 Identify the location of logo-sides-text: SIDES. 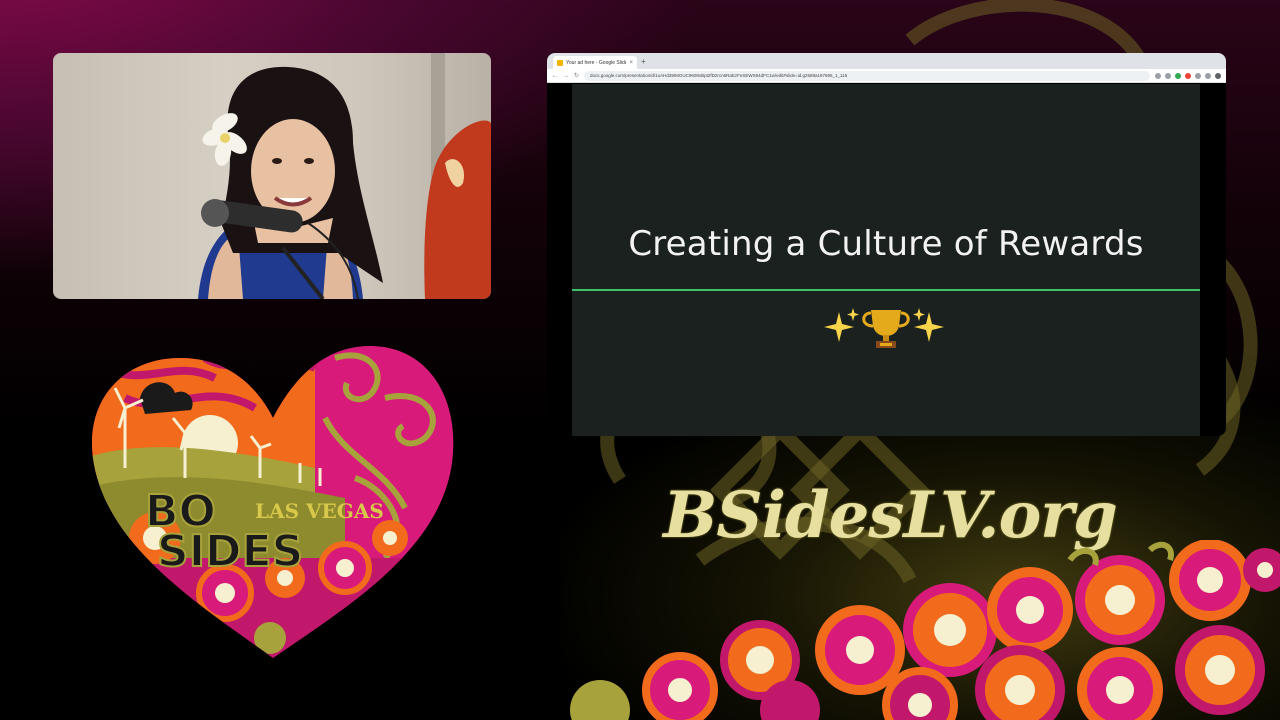
(230, 551).